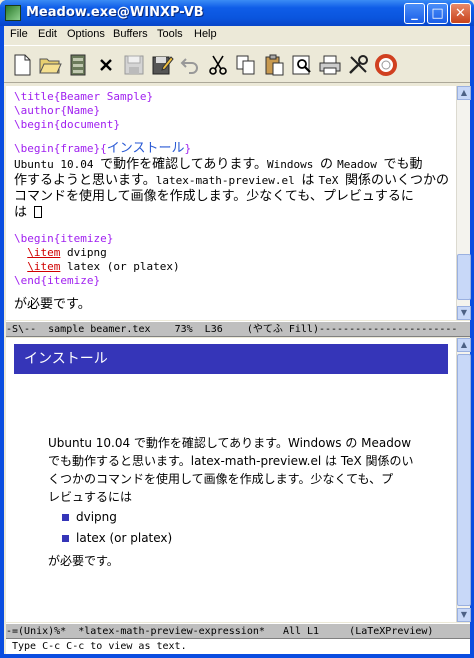 The width and height of the screenshot is (474, 658). I want to click on meadow-app-icon, so click(13, 13).